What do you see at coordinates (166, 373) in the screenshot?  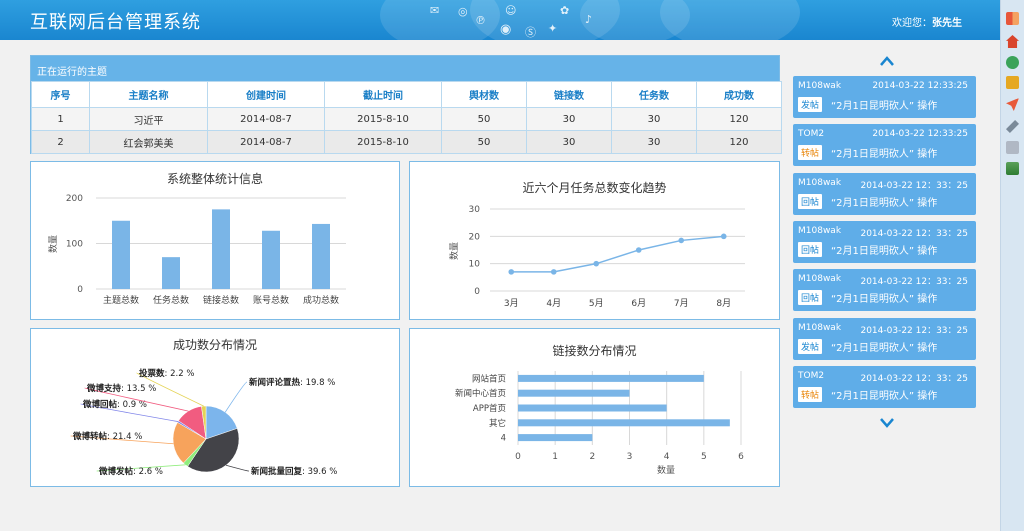 I see `slice-label: 投票数: 2.2 %` at bounding box center [166, 373].